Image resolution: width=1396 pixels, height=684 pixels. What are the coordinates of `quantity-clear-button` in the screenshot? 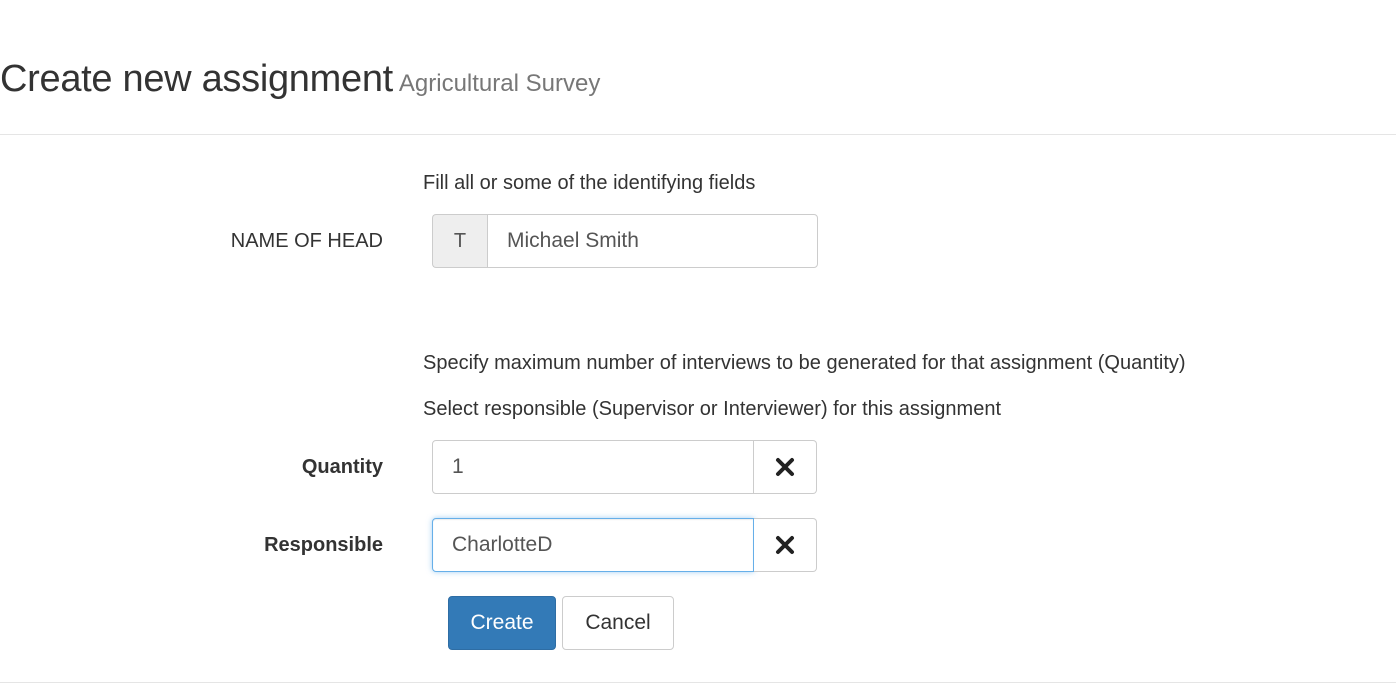 It's located at (785, 467).